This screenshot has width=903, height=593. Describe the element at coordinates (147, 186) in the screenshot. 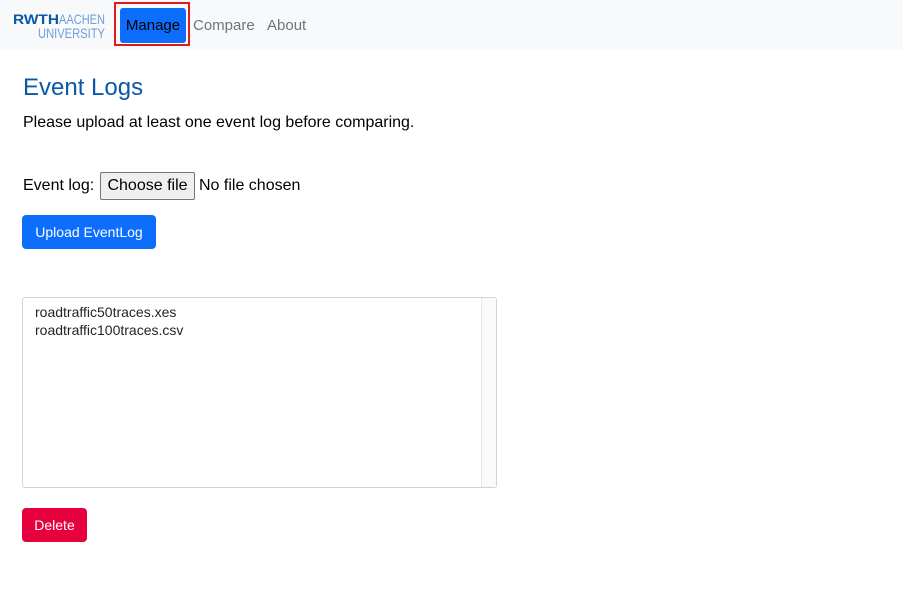

I see `choose-file-button: Choose file` at that location.